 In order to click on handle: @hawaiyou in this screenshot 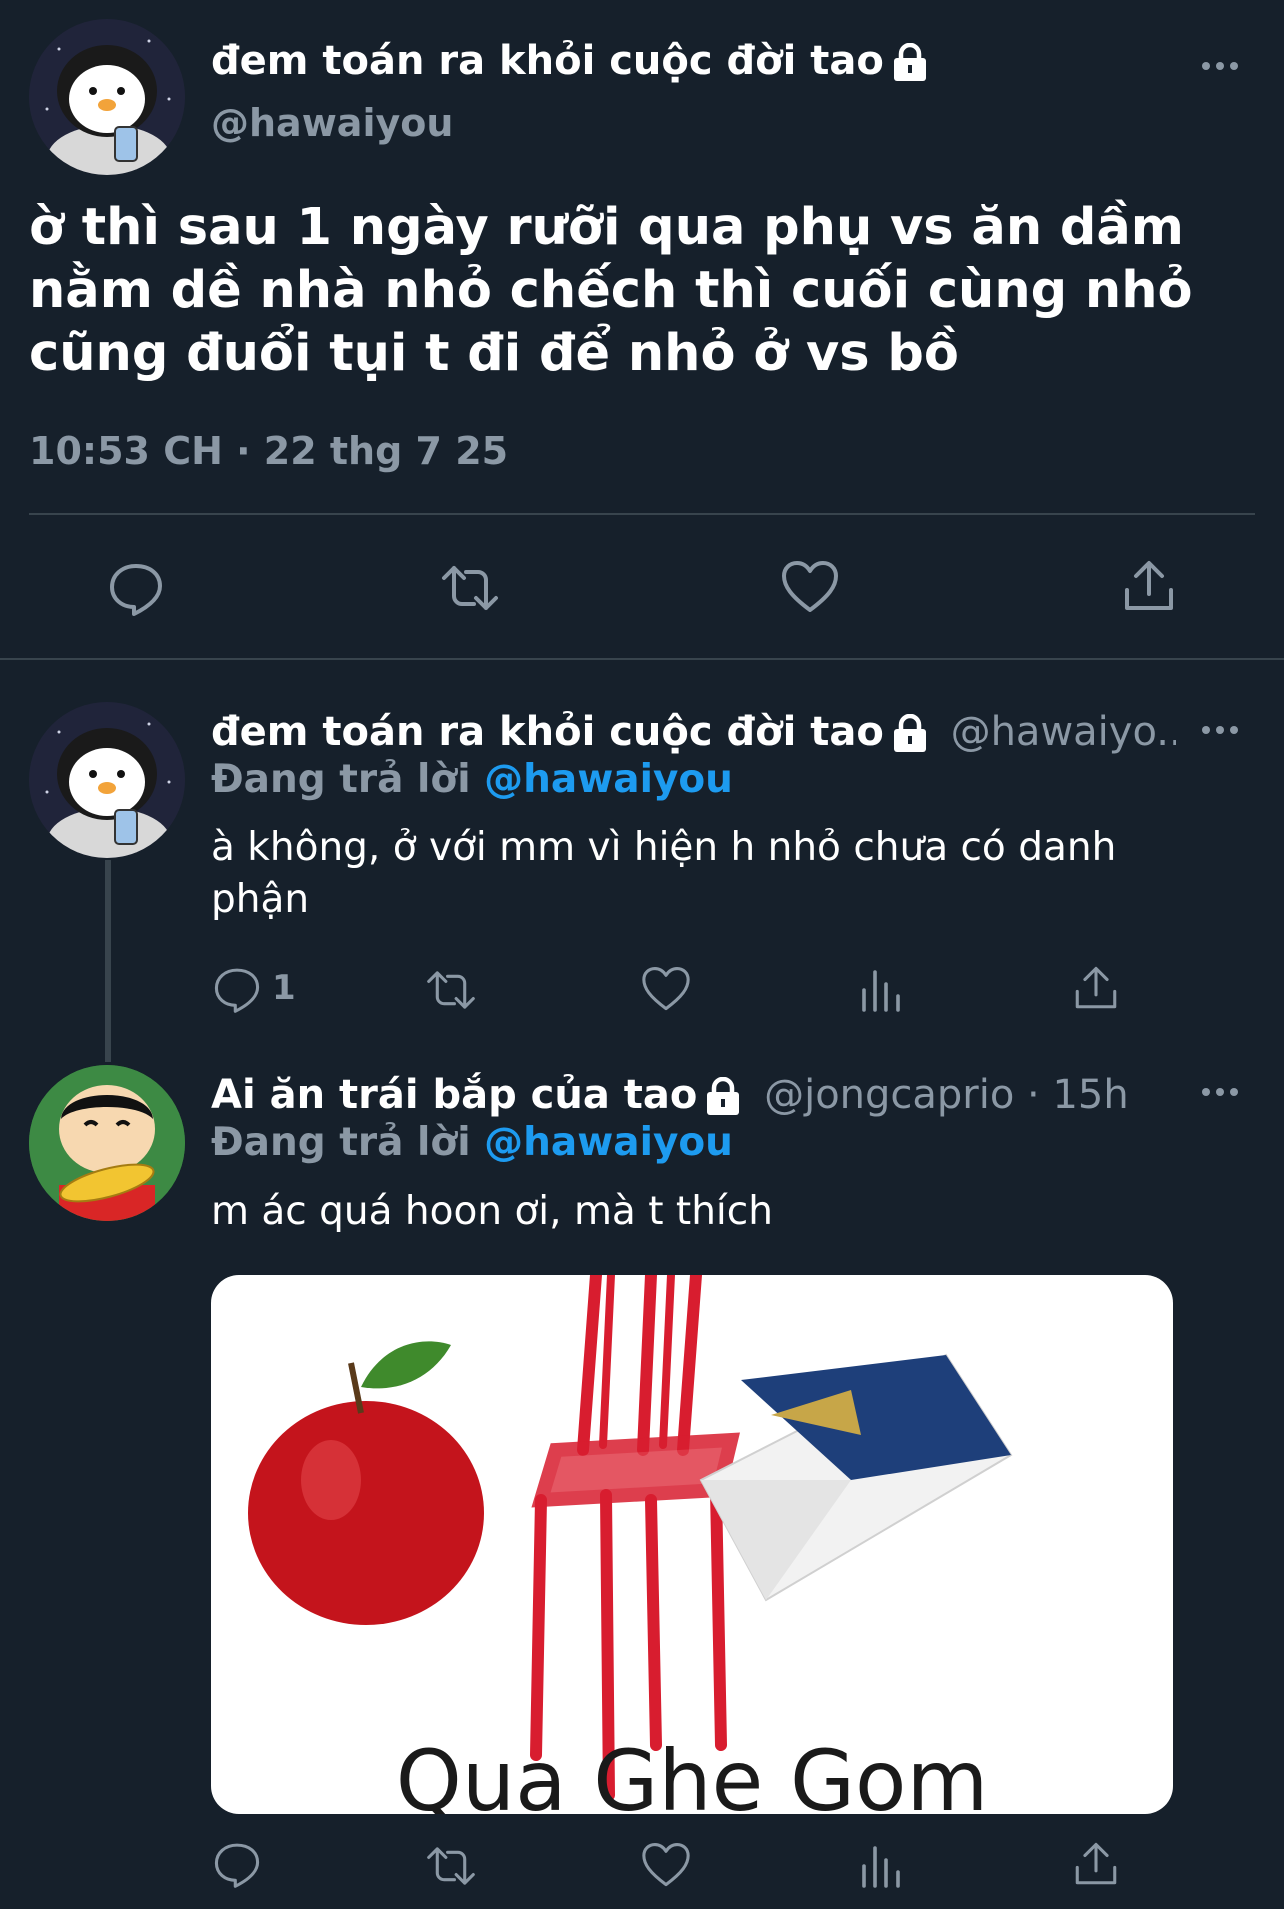, I will do `click(332, 123)`.